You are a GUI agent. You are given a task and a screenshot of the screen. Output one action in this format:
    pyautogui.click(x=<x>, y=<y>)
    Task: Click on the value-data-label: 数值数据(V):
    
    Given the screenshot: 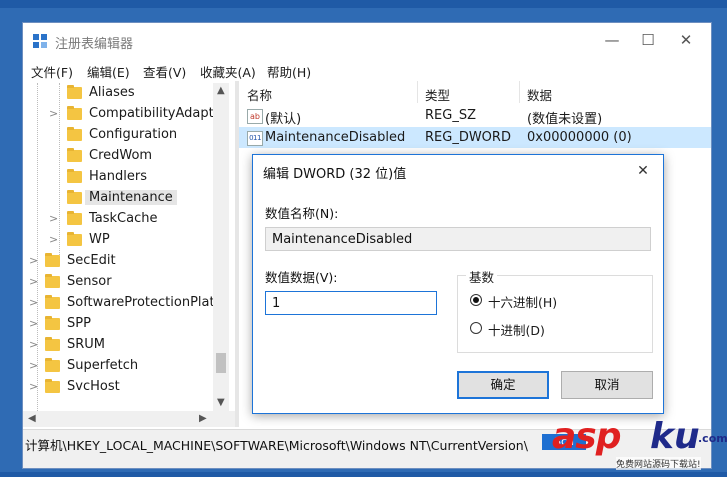 What is the action you would take?
    pyautogui.click(x=301, y=277)
    